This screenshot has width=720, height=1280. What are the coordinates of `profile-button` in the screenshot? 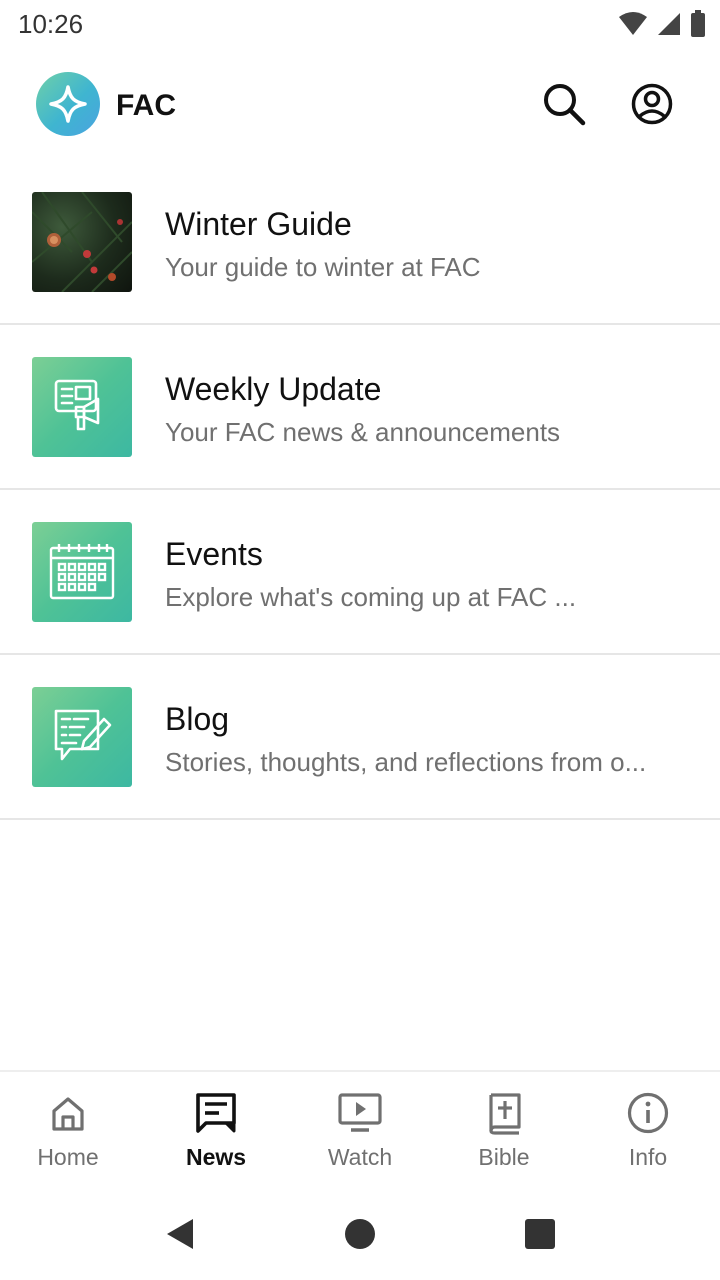 It's located at (652, 104).